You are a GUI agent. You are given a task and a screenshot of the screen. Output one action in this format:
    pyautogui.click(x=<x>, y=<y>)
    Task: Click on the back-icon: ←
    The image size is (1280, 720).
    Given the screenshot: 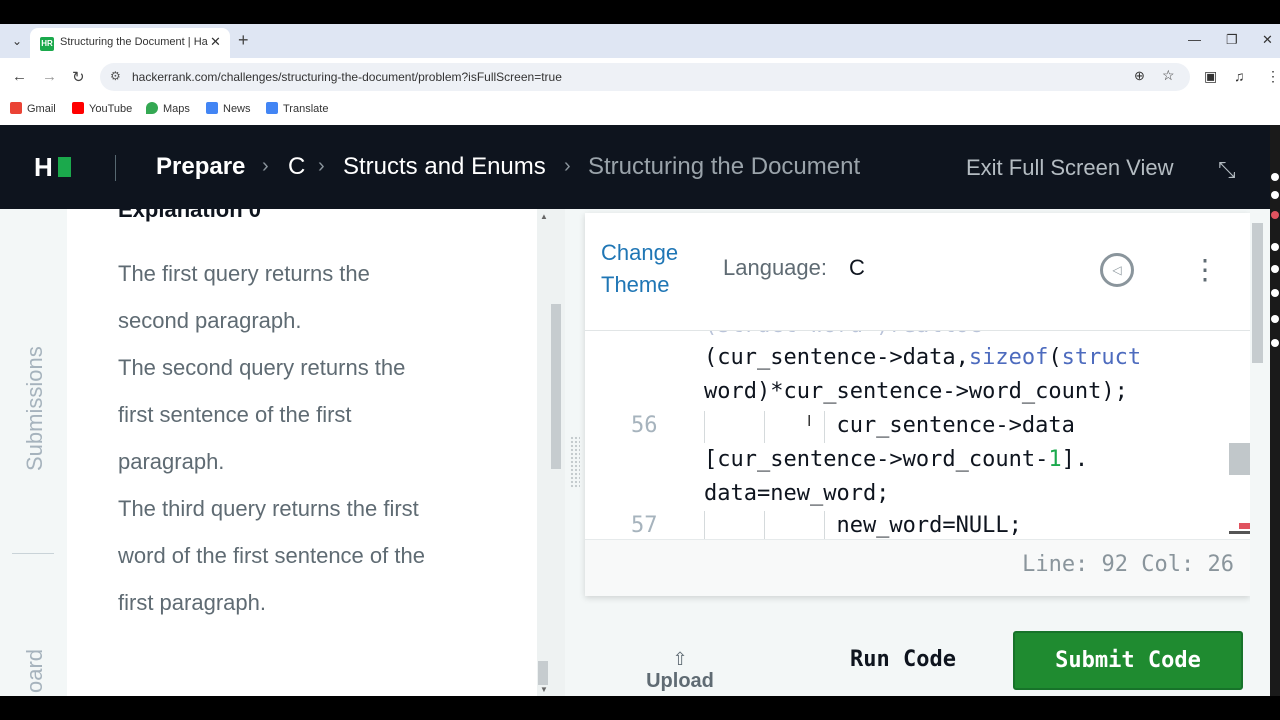 What is the action you would take?
    pyautogui.click(x=19, y=76)
    